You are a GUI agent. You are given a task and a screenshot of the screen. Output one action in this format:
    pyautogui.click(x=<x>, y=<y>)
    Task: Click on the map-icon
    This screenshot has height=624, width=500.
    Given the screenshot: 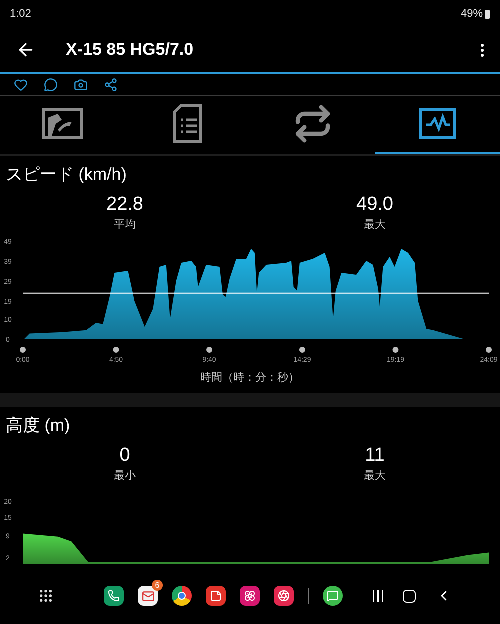 What is the action you would take?
    pyautogui.click(x=63, y=124)
    